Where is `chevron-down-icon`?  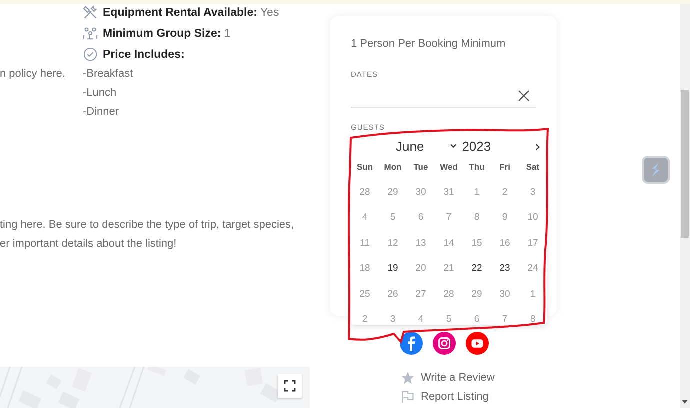
chevron-down-icon is located at coordinates (454, 146).